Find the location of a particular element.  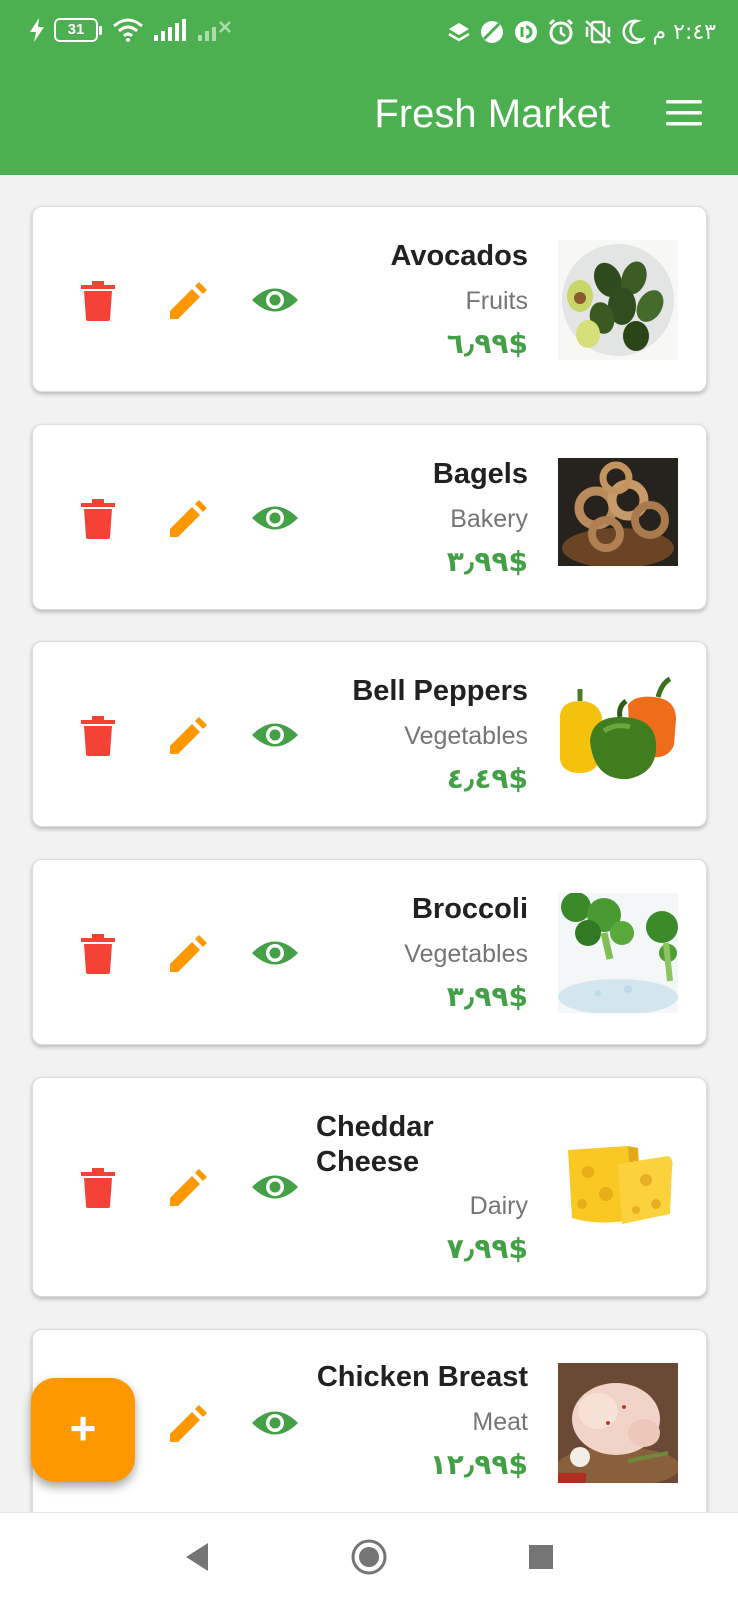

alarm-icon is located at coordinates (560, 31).